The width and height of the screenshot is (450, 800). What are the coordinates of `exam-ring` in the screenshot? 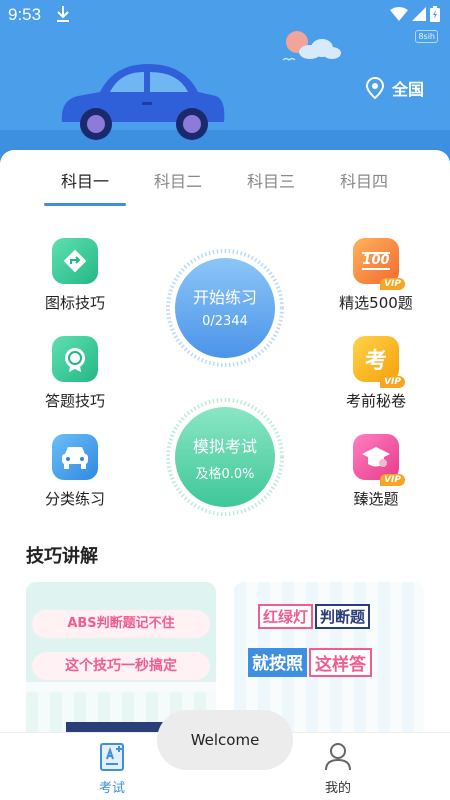 It's located at (225, 457).